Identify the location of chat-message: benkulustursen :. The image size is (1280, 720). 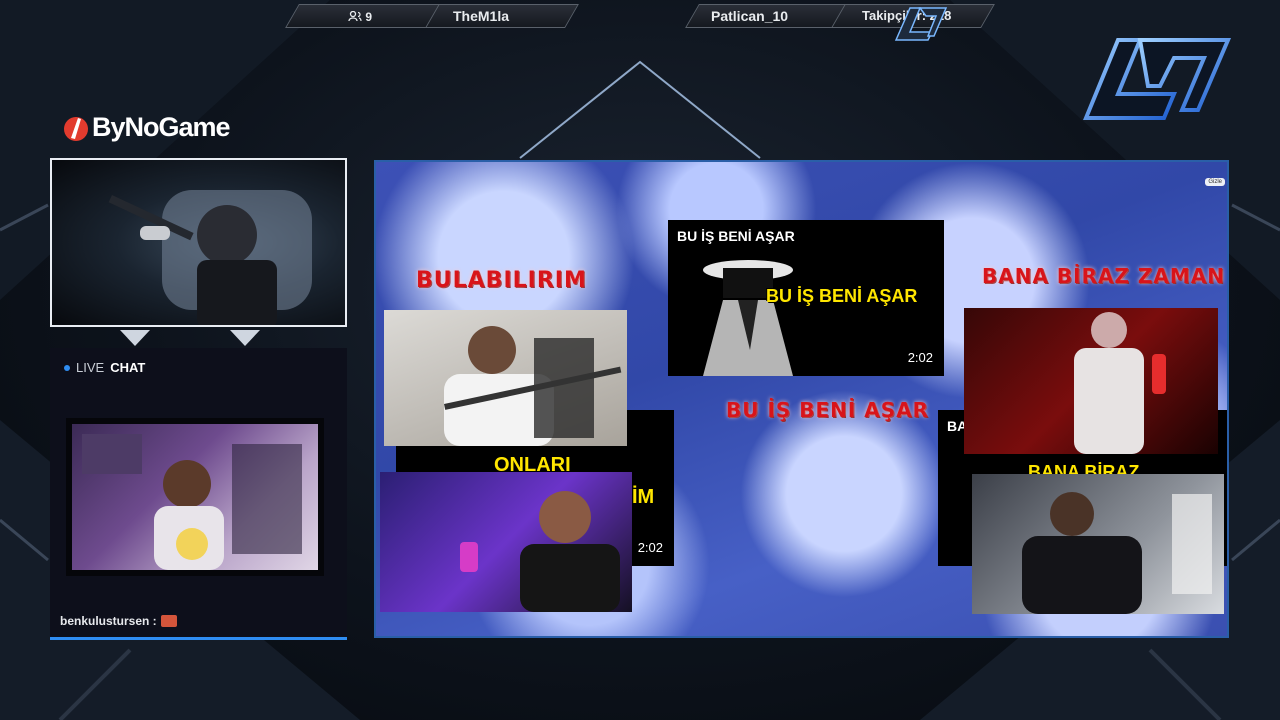
(118, 621).